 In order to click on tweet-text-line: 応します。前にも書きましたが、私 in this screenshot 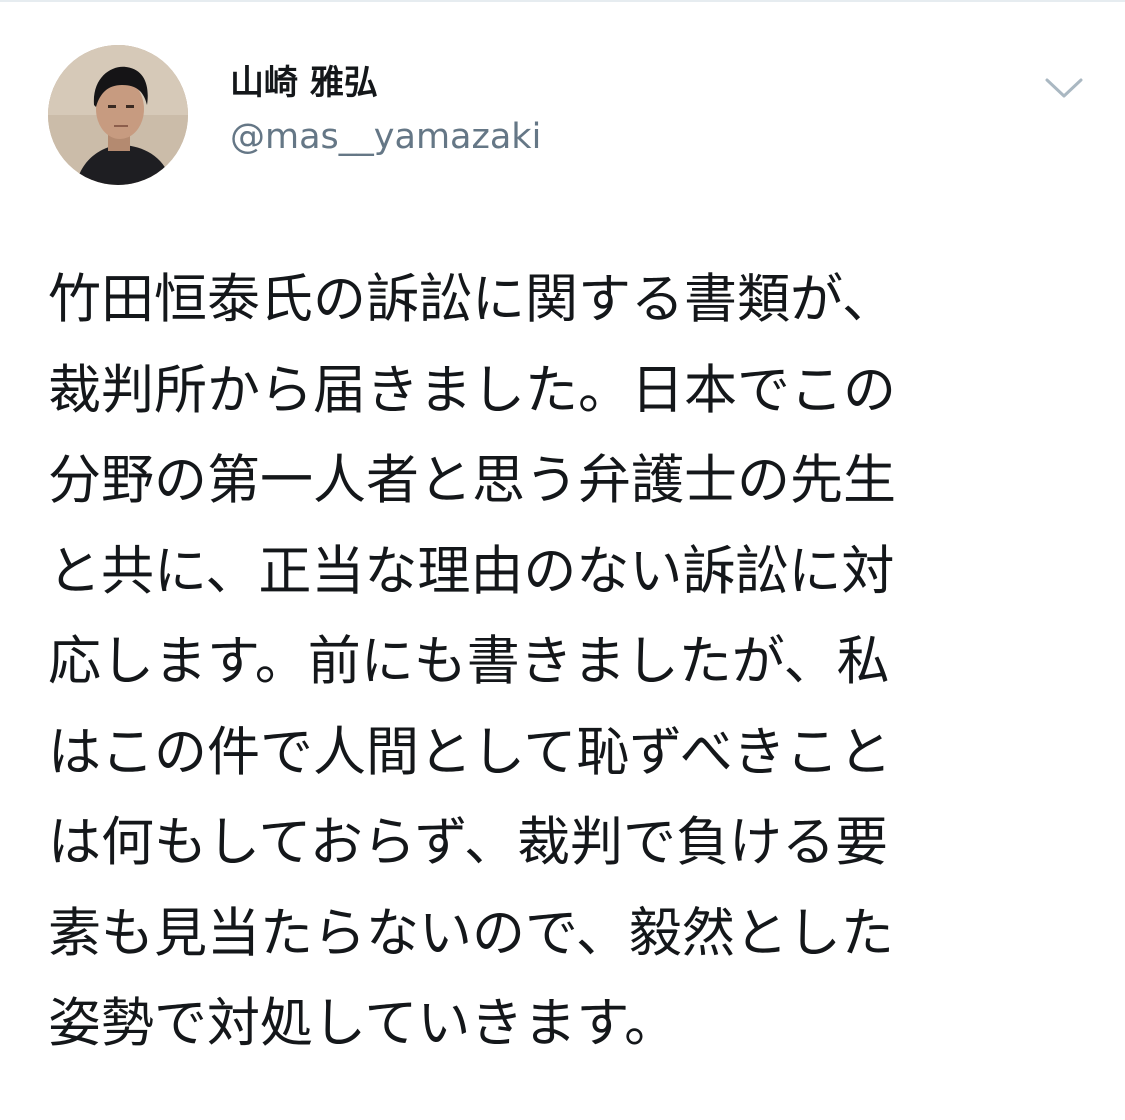, I will do `click(469, 661)`.